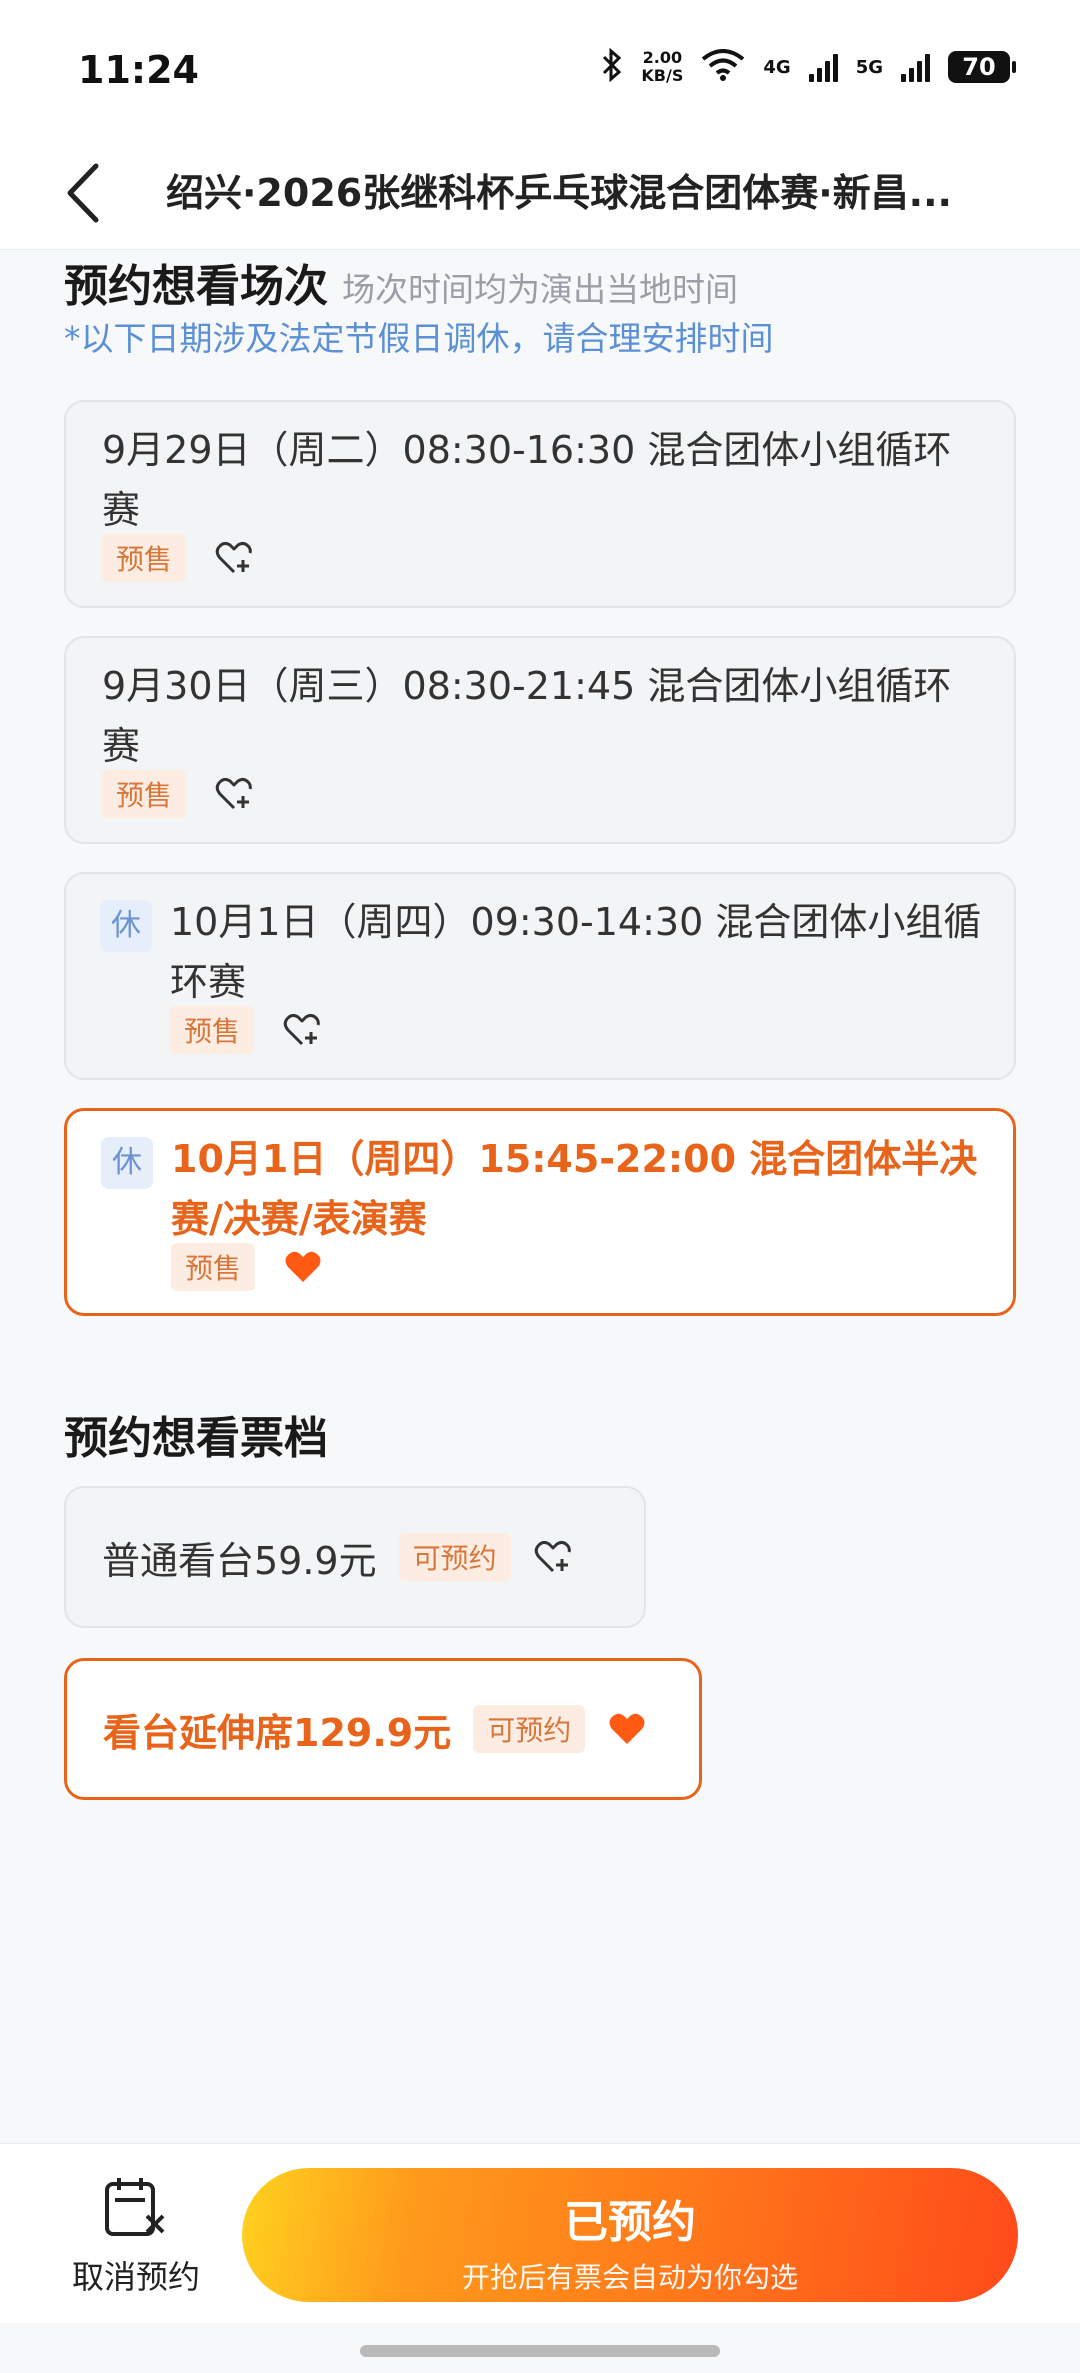  Describe the element at coordinates (277, 1732) in the screenshot. I see `ticket-tier-name: 看台延伸席129.9元` at that location.